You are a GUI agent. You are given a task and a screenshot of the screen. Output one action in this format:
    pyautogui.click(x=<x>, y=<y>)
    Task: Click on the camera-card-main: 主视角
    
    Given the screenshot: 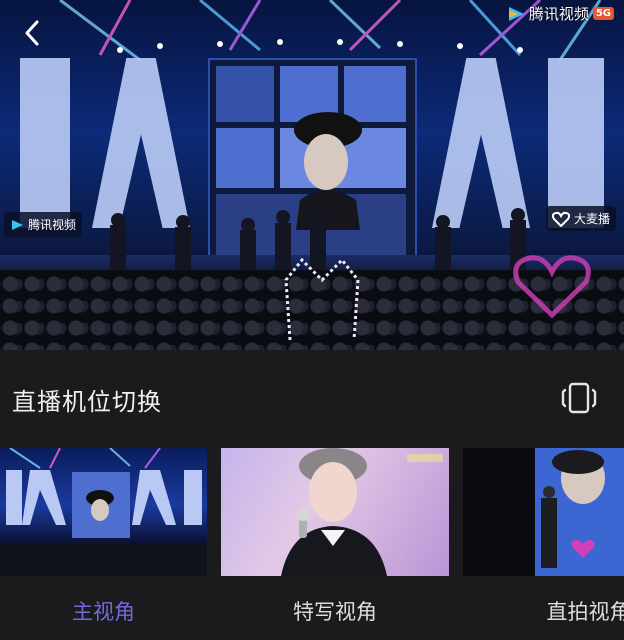 What is the action you would take?
    pyautogui.click(x=103, y=544)
    